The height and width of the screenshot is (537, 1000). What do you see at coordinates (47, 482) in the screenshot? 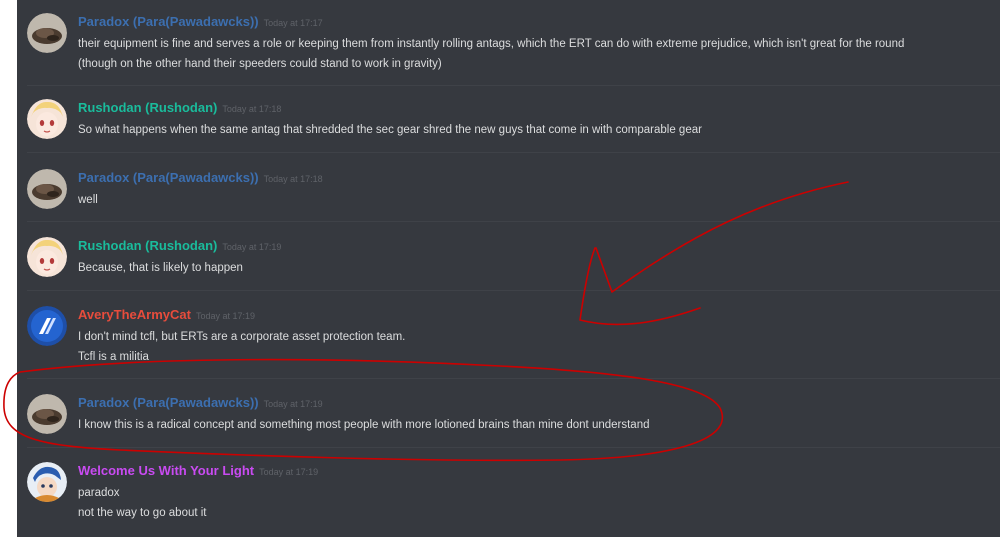
I see `author-avatar-character` at bounding box center [47, 482].